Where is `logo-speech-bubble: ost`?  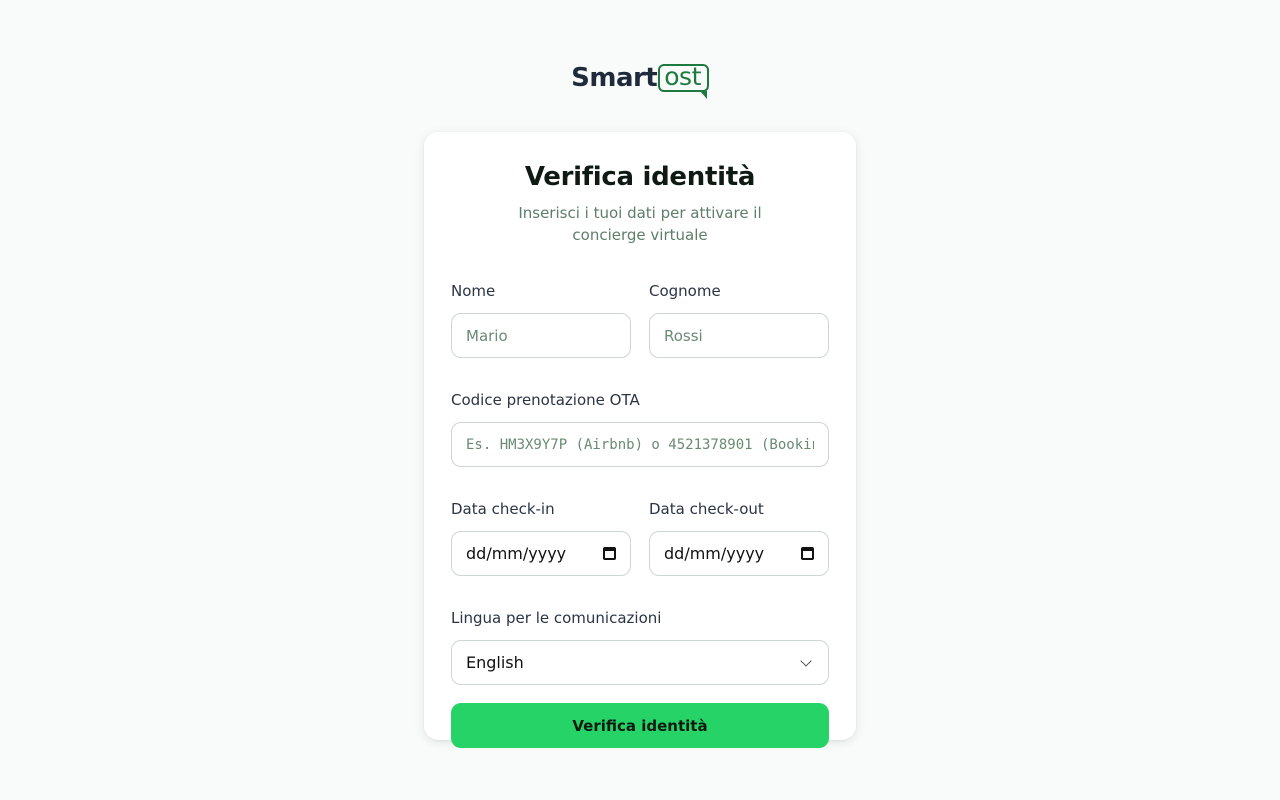 logo-speech-bubble: ost is located at coordinates (683, 81).